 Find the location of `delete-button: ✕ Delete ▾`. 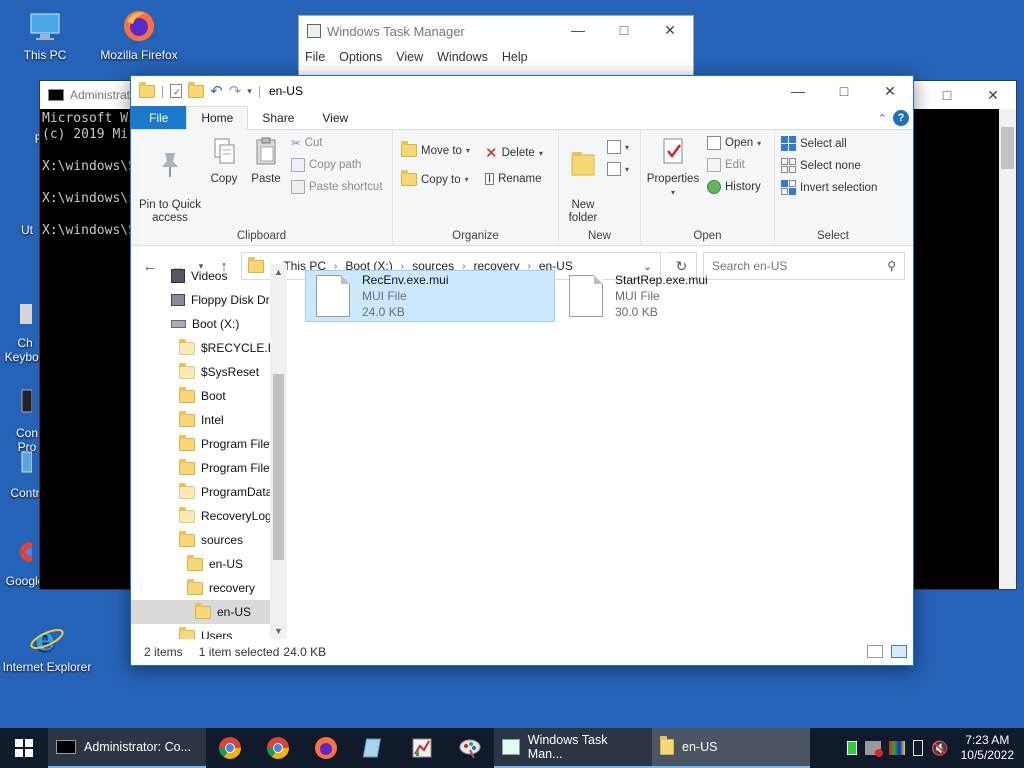

delete-button: ✕ Delete ▾ is located at coordinates (514, 153).